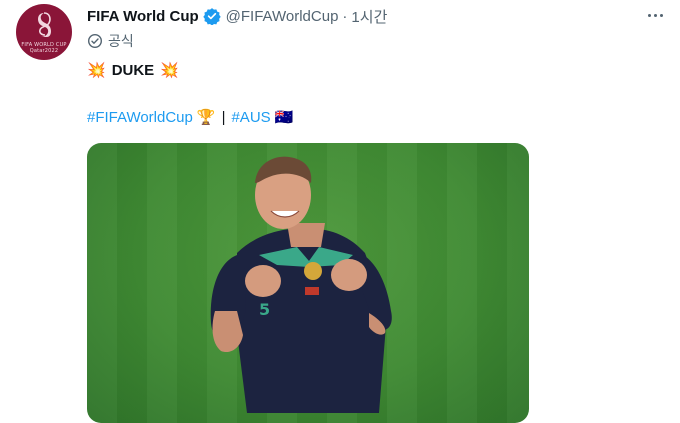  I want to click on tweet-header: FIFA World Cup @FIFAWorldCup · 1시간, so click(237, 16).